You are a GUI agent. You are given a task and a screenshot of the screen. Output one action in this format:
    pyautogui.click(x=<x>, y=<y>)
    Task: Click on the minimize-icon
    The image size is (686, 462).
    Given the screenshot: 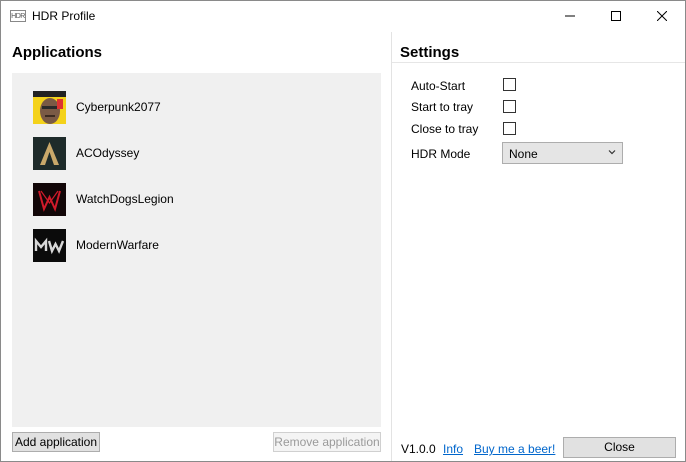 What is the action you would take?
    pyautogui.click(x=570, y=16)
    